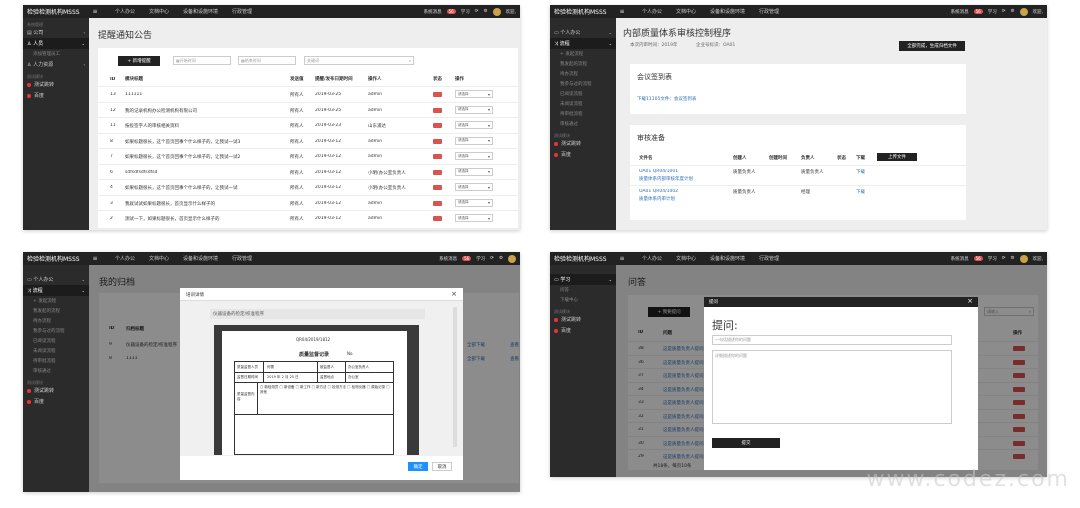  Describe the element at coordinates (746, 443) in the screenshot. I see `submit-button: 提交` at that location.